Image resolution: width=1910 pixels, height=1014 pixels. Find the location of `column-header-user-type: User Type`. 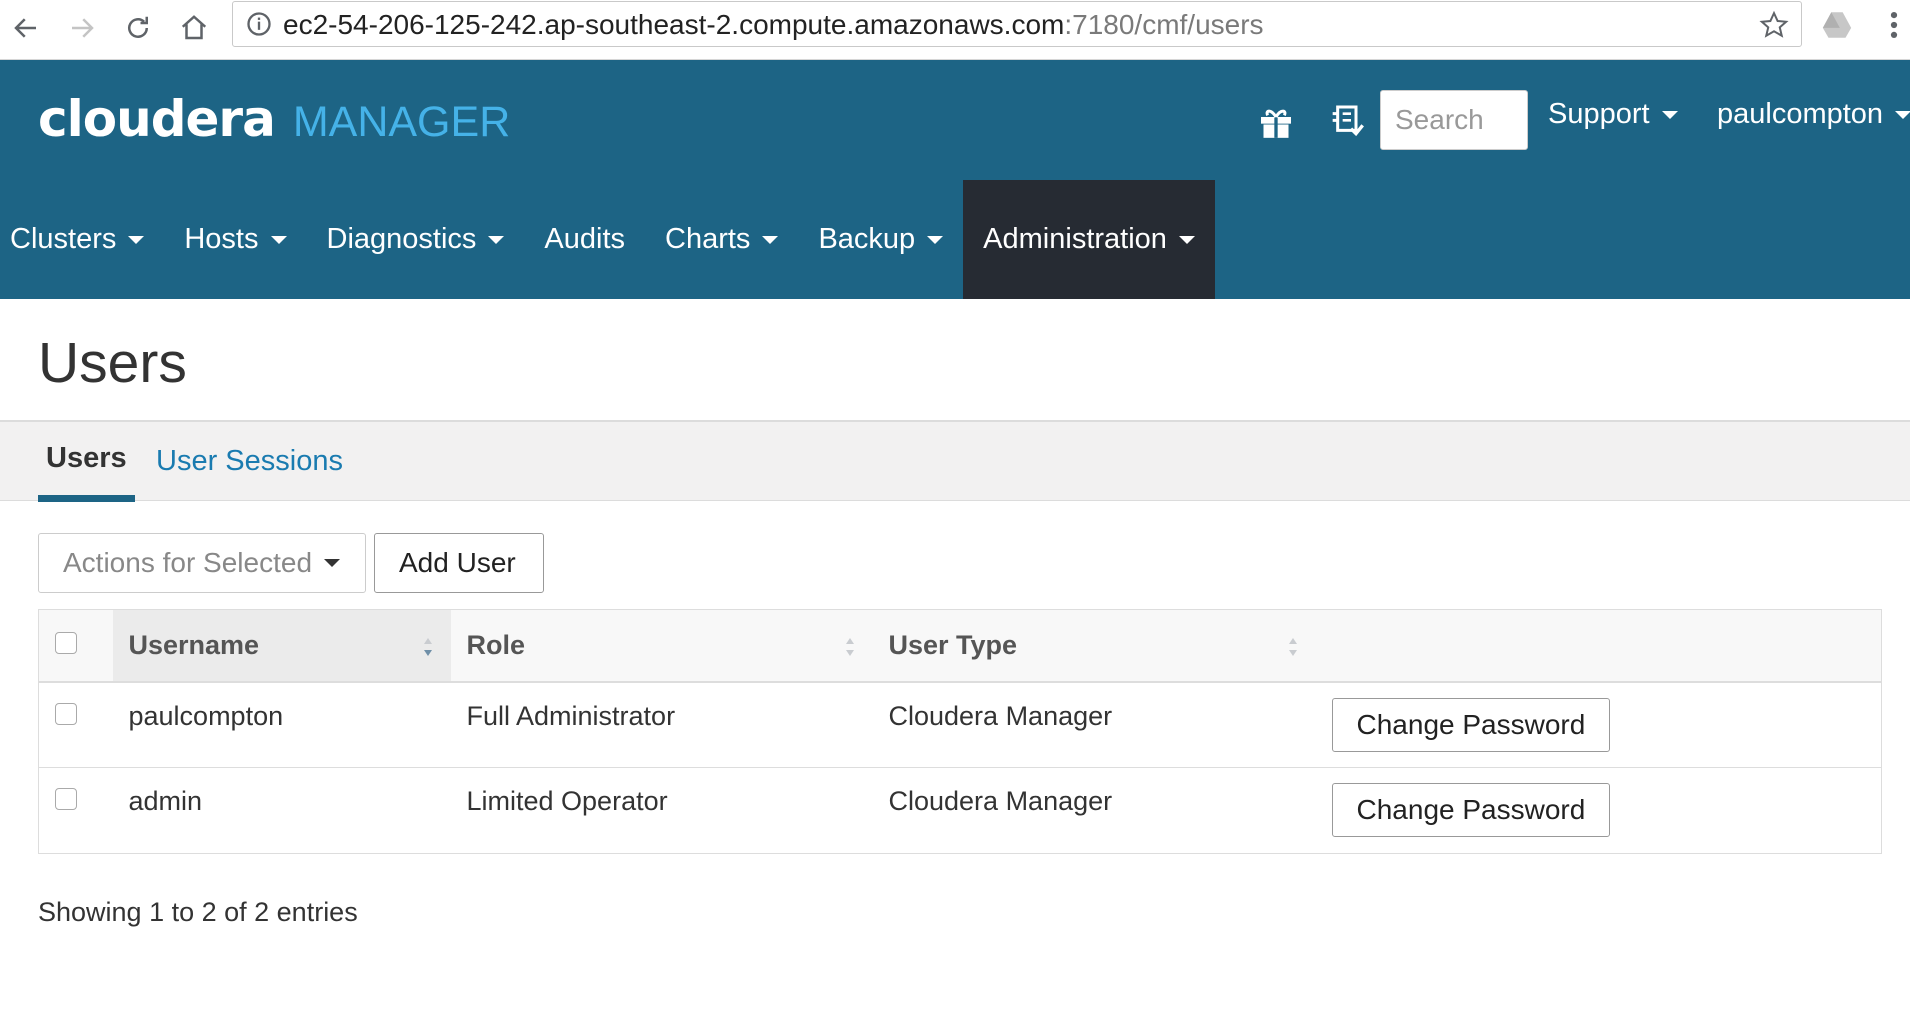

column-header-user-type: User Type is located at coordinates (1094, 646).